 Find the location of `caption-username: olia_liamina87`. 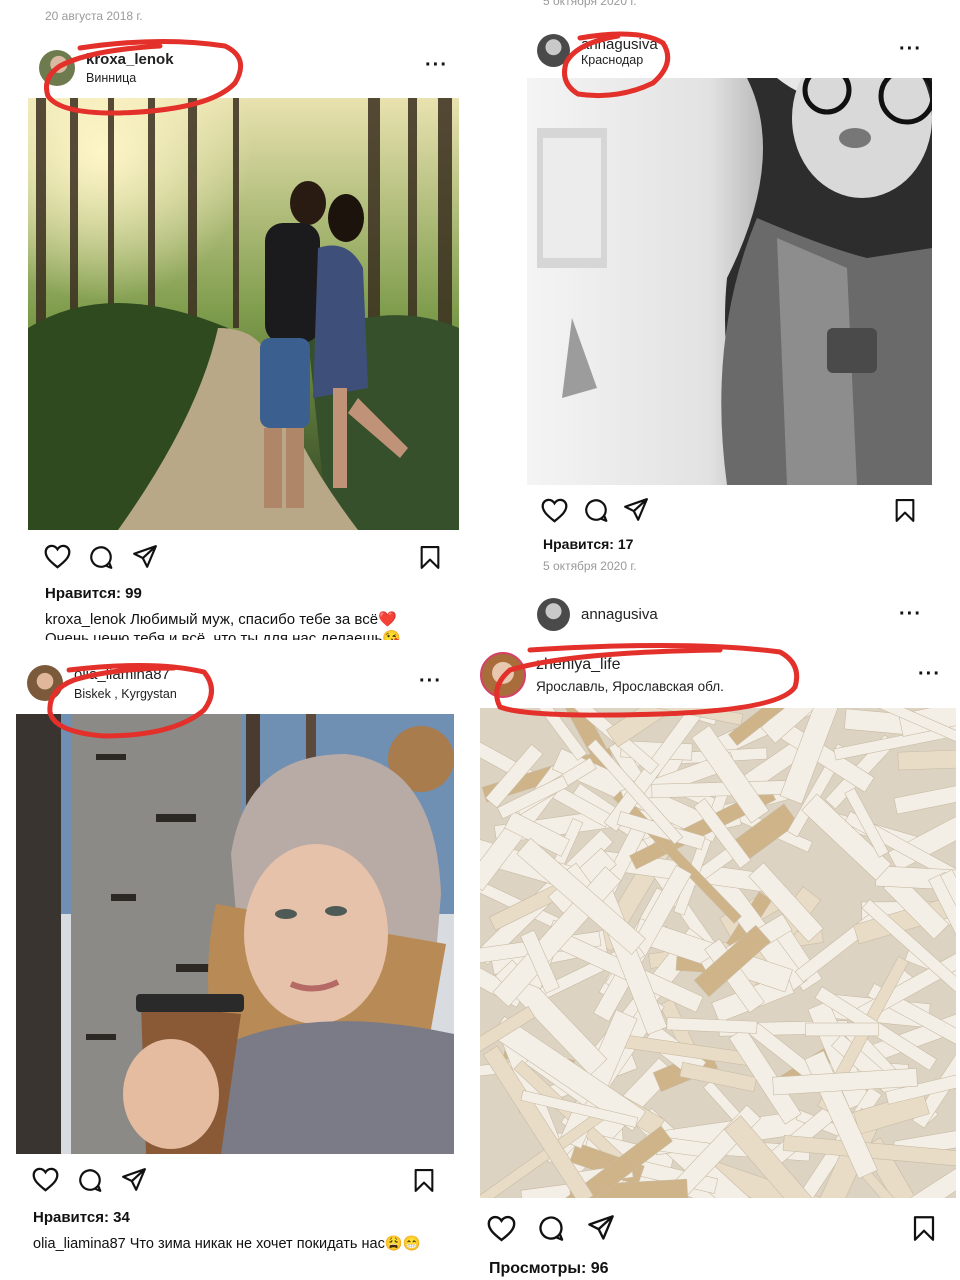

caption-username: olia_liamina87 is located at coordinates (79, 1244).